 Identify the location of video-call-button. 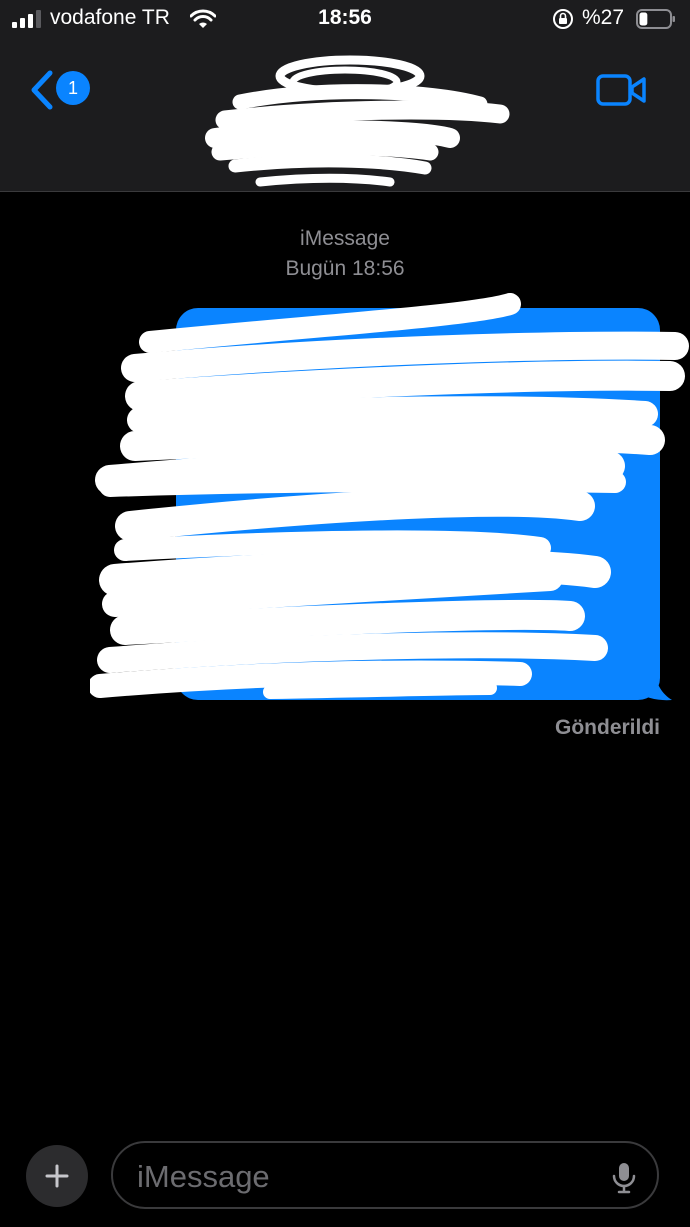
(622, 90).